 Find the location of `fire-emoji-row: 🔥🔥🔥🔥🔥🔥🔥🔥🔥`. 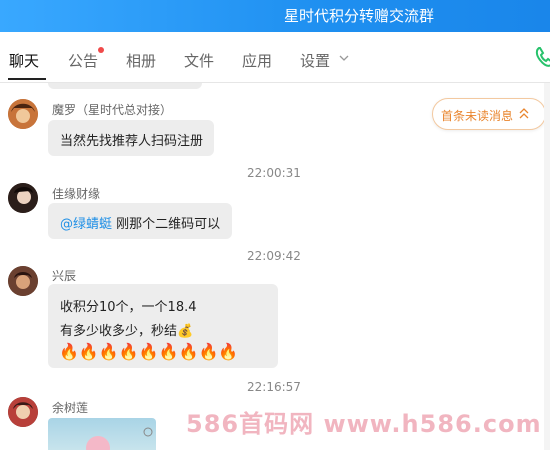

fire-emoji-row: 🔥🔥🔥🔥🔥🔥🔥🔥🔥 is located at coordinates (149, 351).